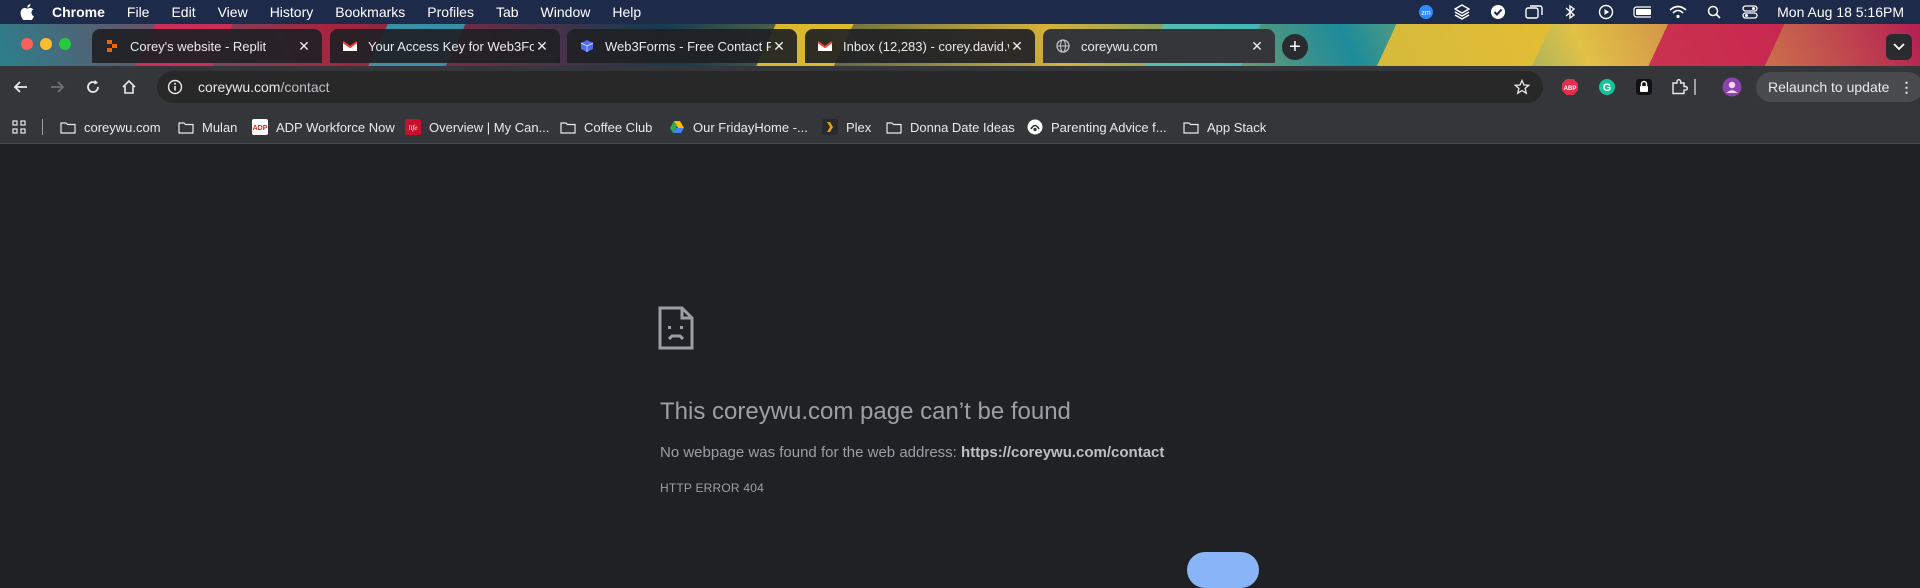  I want to click on puzzle-extensions-icon, so click(1679, 87).